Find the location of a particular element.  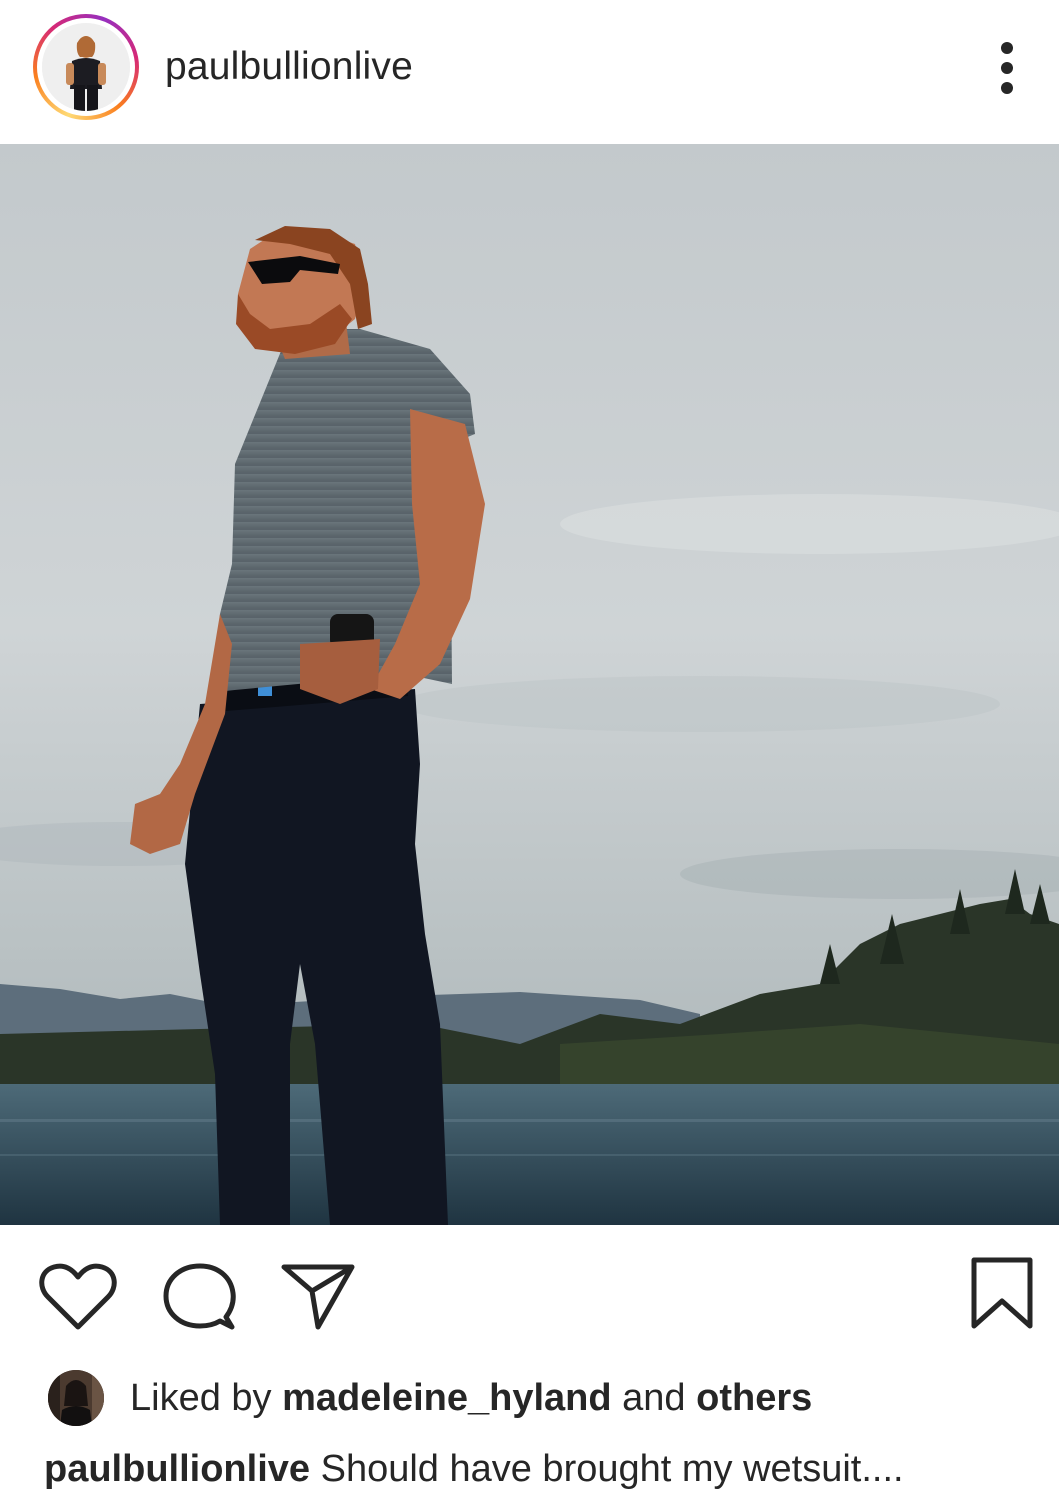

more-options-button is located at coordinates (1009, 68).